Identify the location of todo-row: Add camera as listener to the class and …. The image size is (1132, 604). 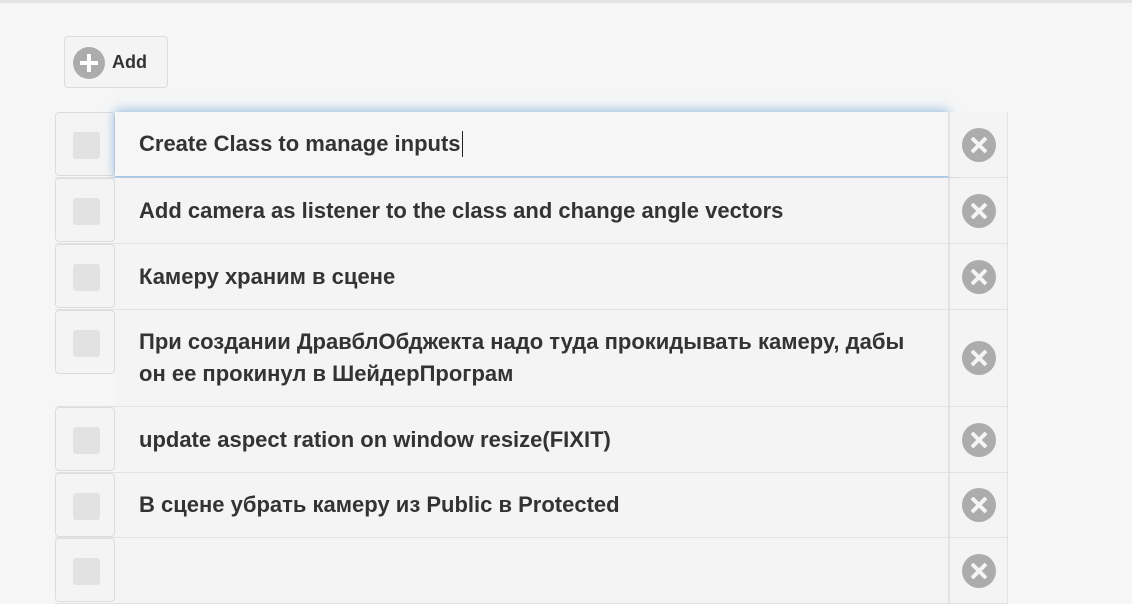
(531, 211).